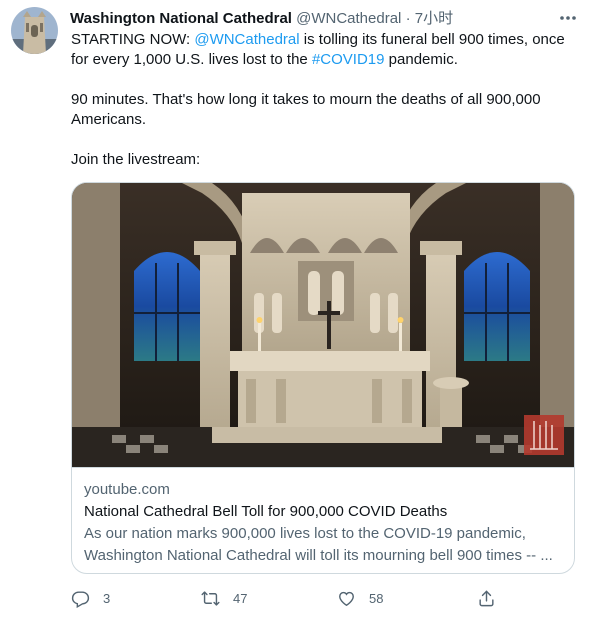 The height and width of the screenshot is (617, 596). I want to click on hashtag-link: #COVID19, so click(348, 59).